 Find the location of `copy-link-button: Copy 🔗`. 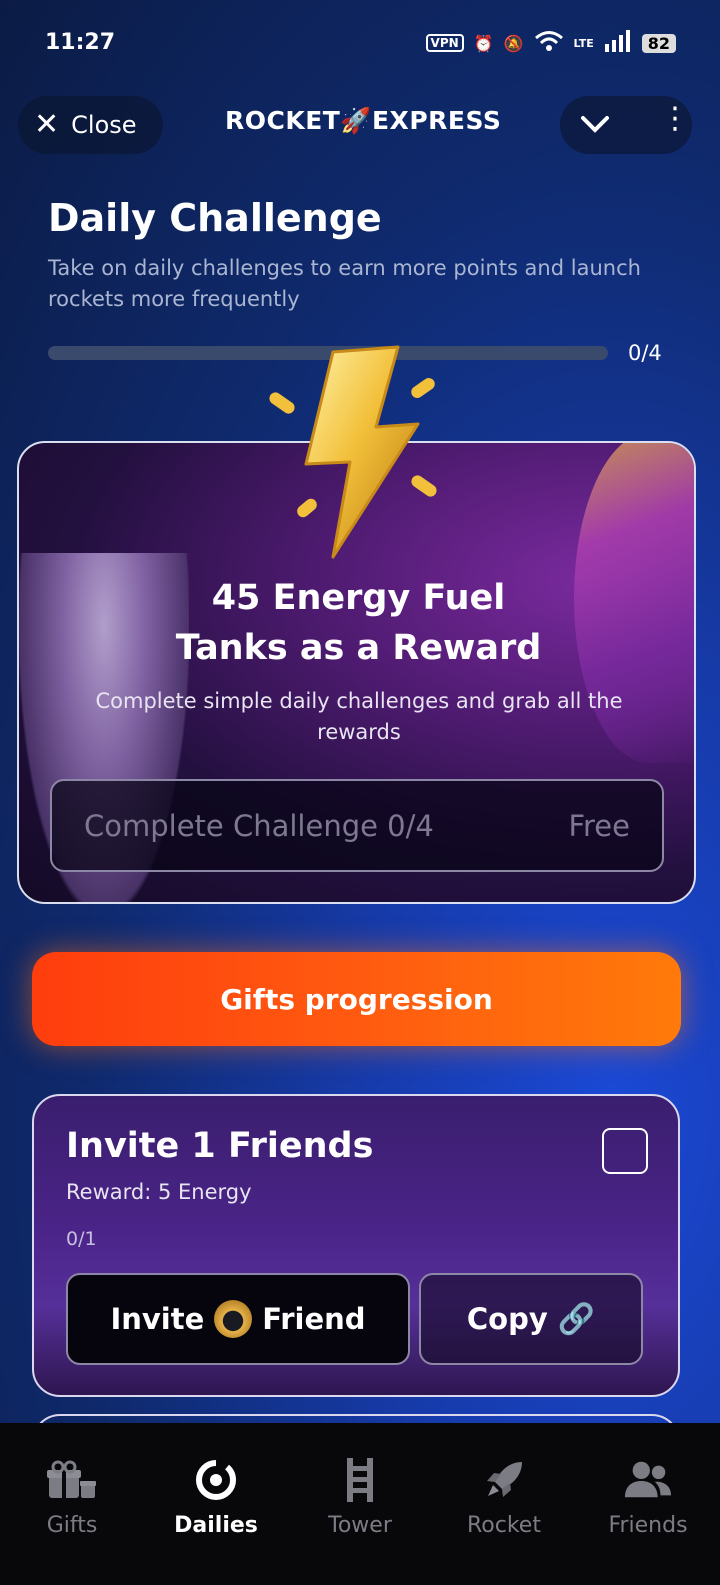

copy-link-button: Copy 🔗 is located at coordinates (531, 1319).